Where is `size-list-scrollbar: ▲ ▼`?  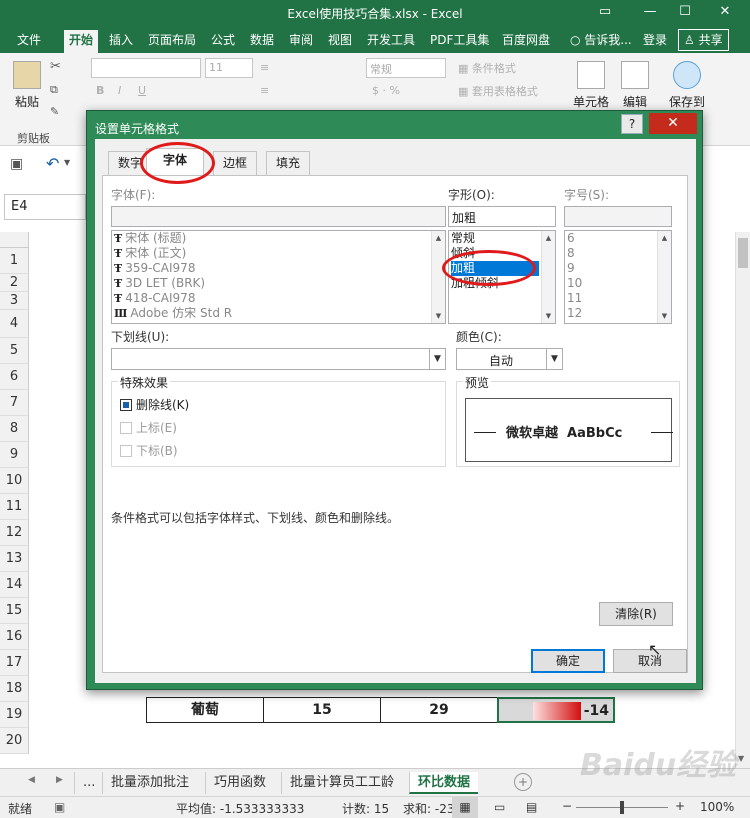
size-list-scrollbar: ▲ ▼ is located at coordinates (664, 277).